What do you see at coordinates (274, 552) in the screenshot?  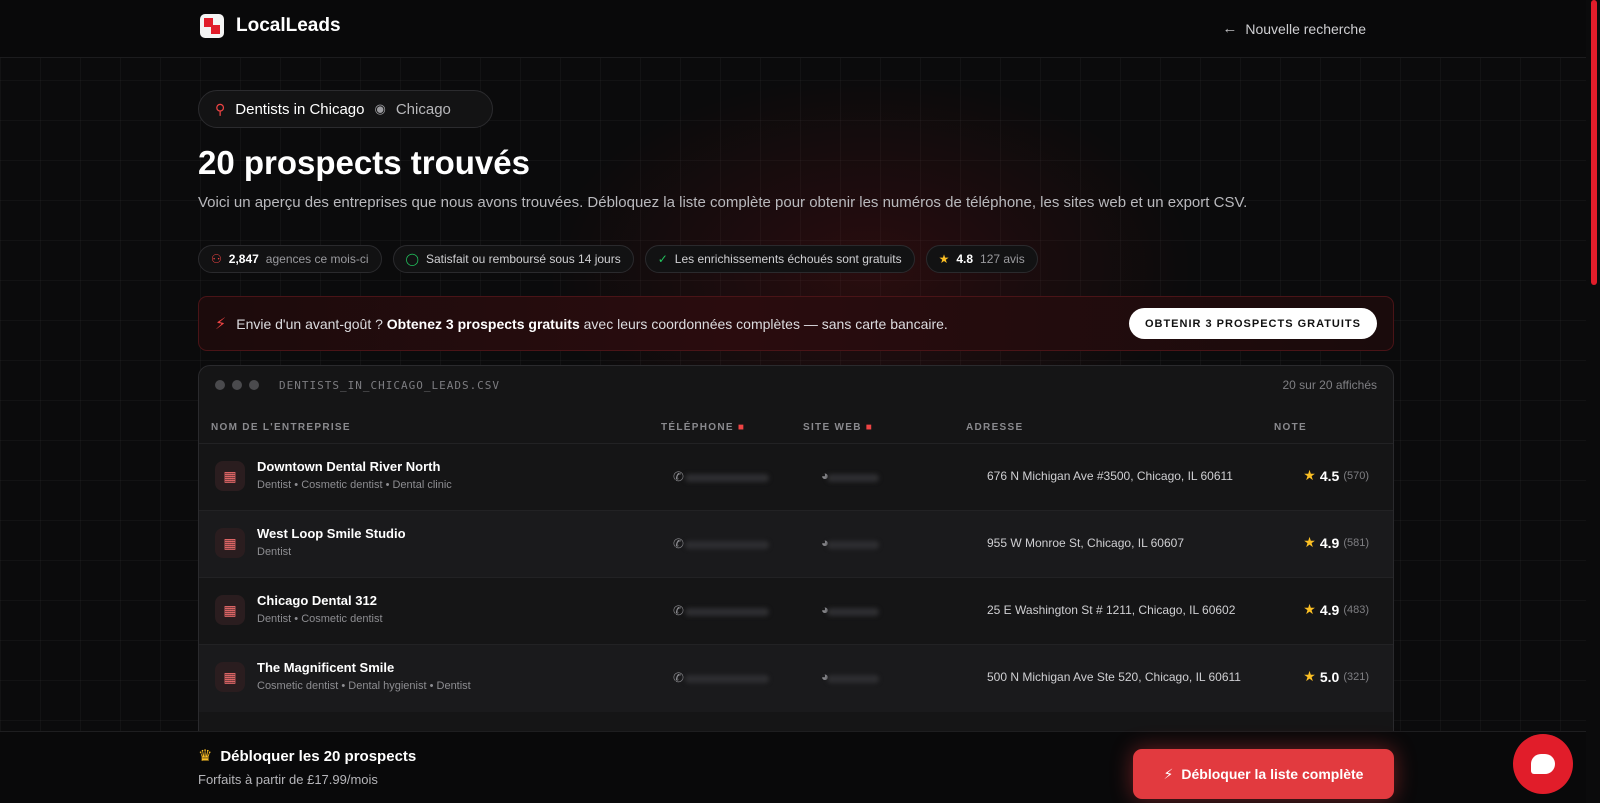 I see `business-categories: Dentist` at bounding box center [274, 552].